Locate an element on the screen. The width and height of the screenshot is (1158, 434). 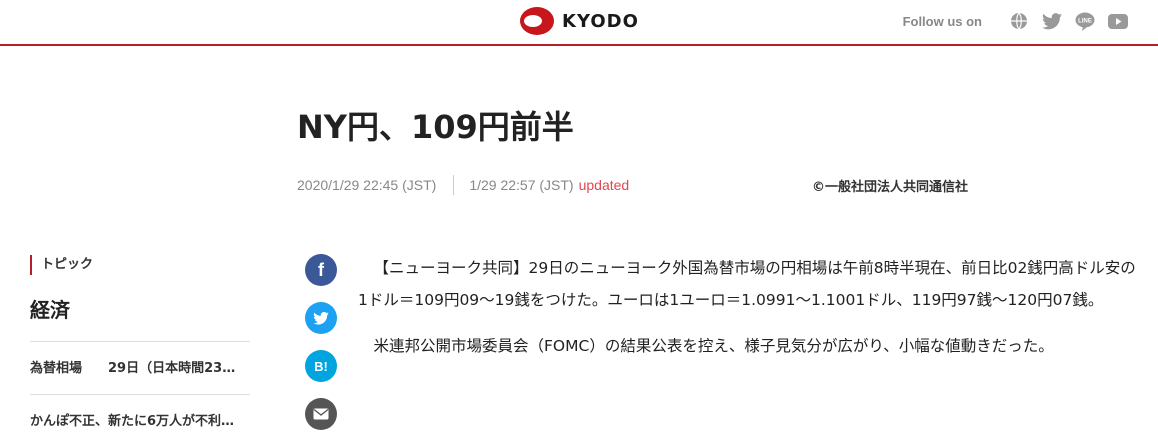
line-icon-label: LINE is located at coordinates (1085, 21).